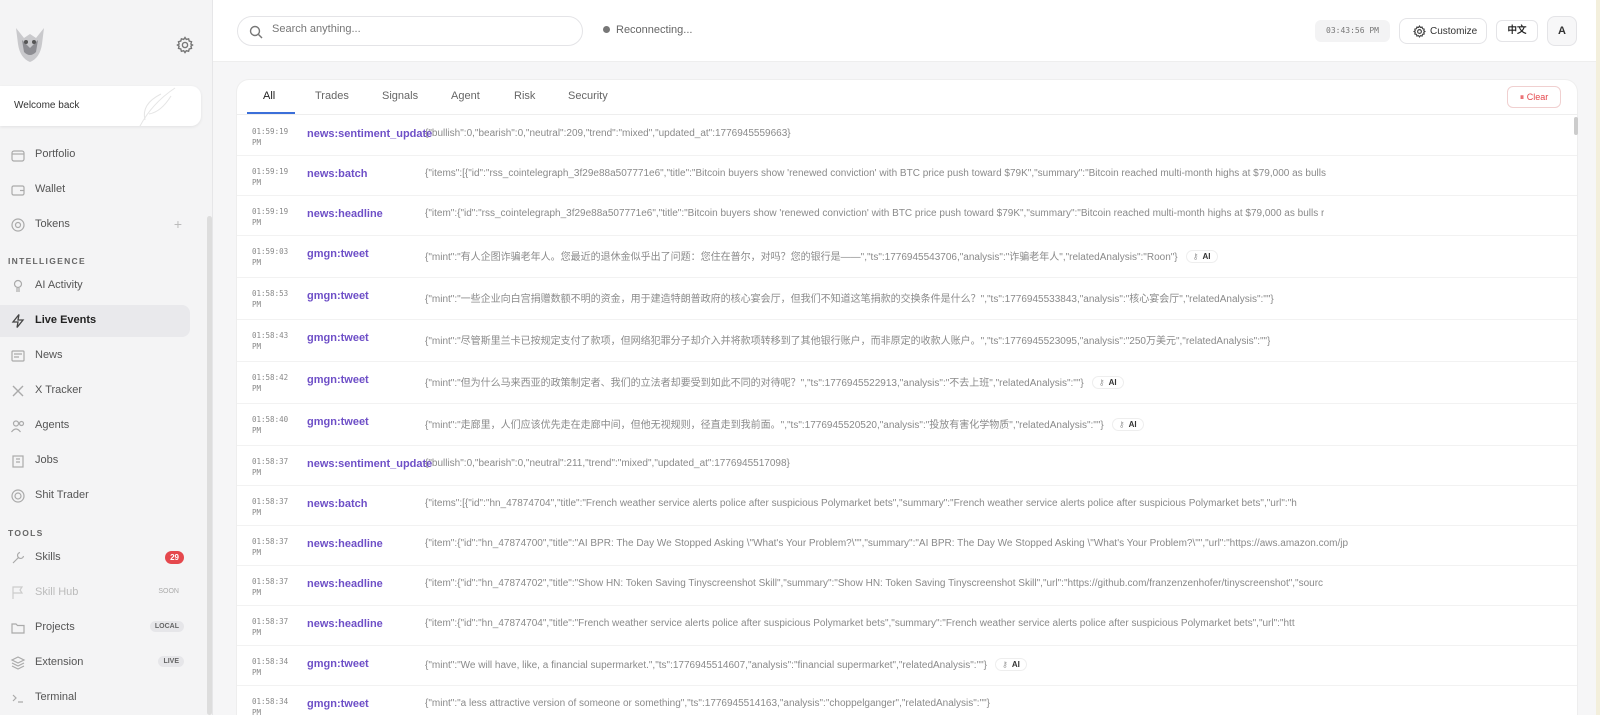 The height and width of the screenshot is (715, 1600). What do you see at coordinates (168, 591) in the screenshot?
I see `soon-badge: SOON` at bounding box center [168, 591].